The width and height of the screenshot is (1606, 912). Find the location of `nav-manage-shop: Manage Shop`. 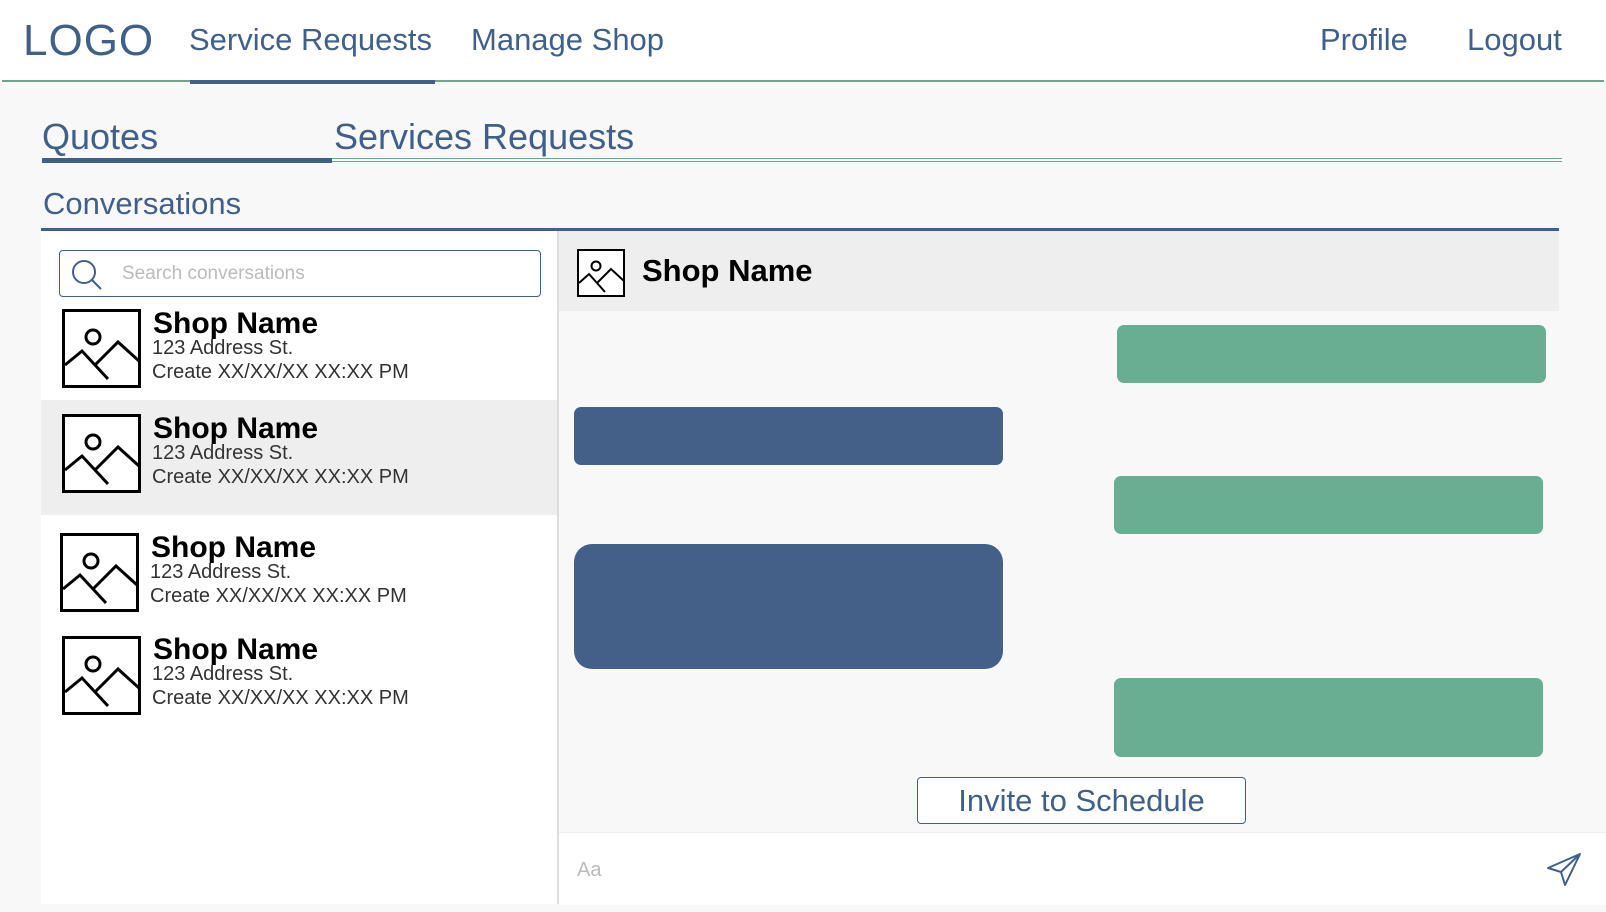

nav-manage-shop: Manage Shop is located at coordinates (567, 40).